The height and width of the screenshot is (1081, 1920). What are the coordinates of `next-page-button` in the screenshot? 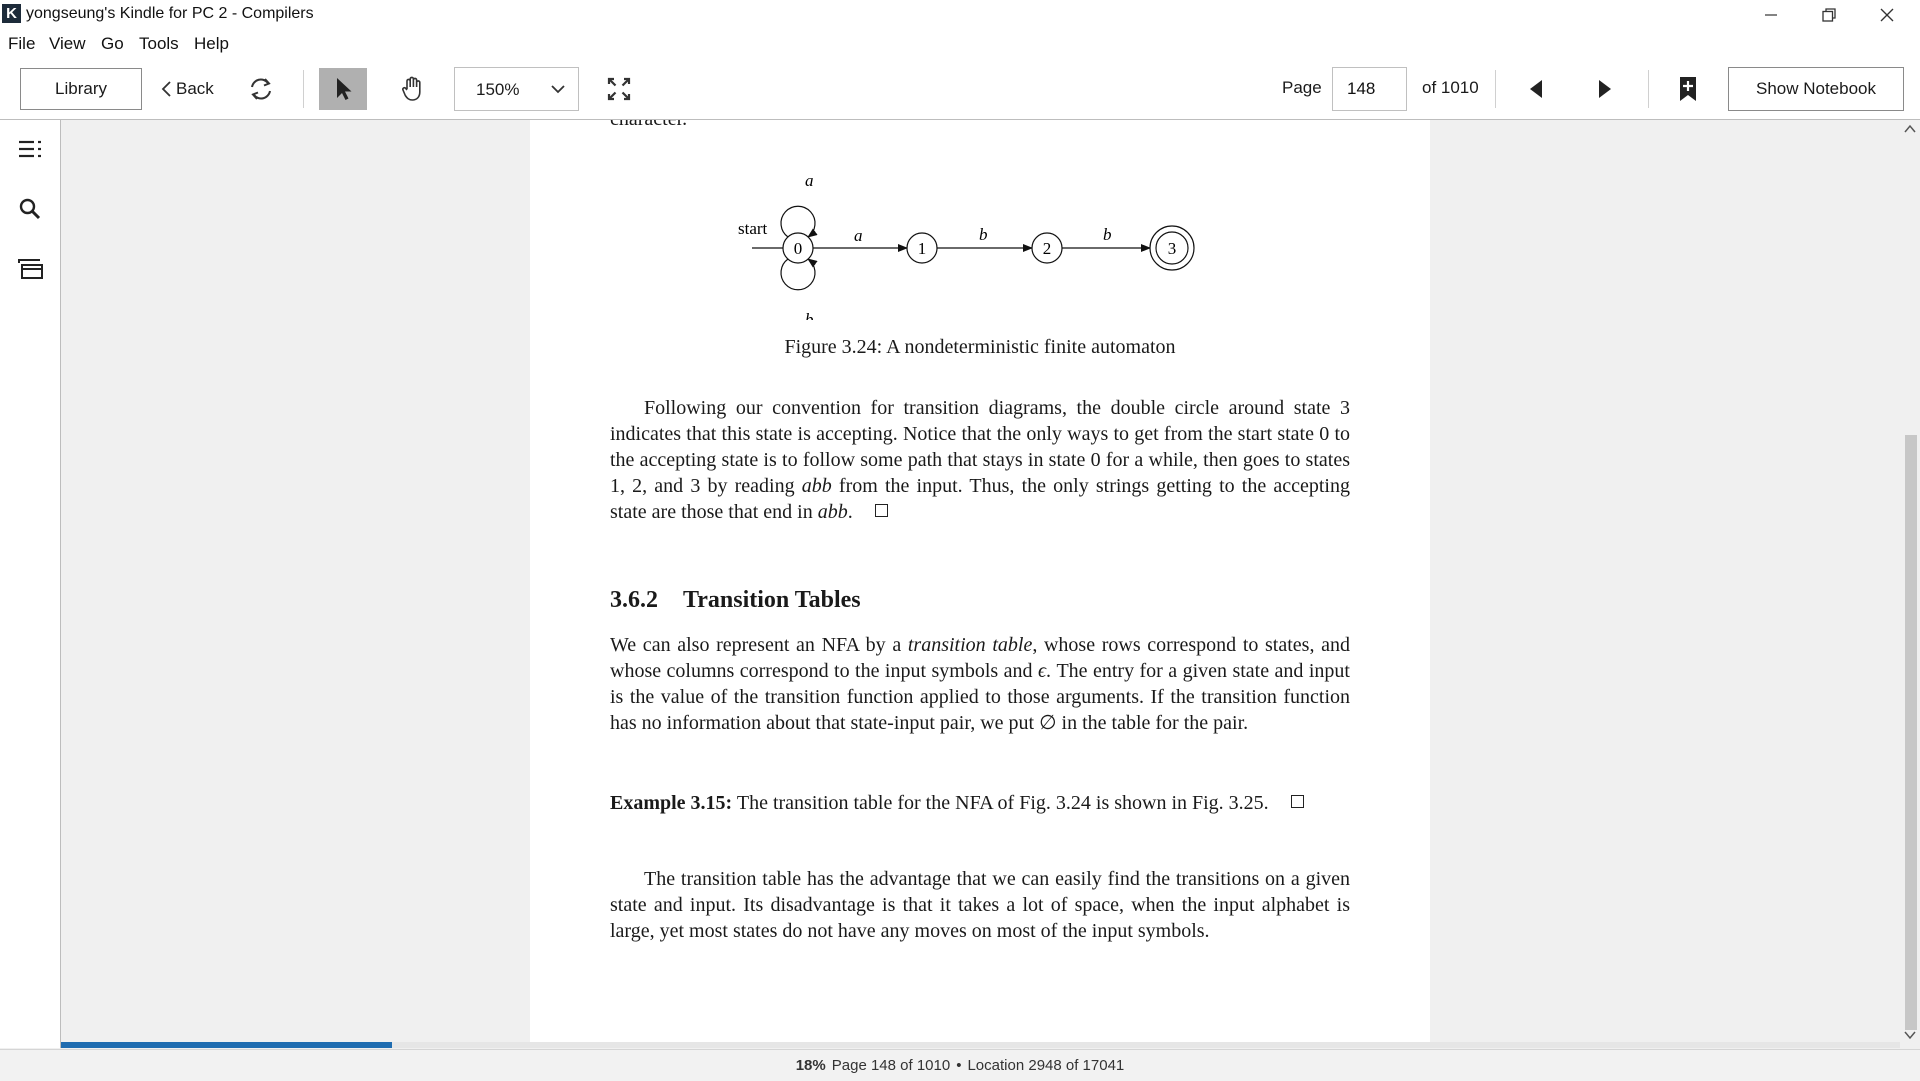 It's located at (1605, 89).